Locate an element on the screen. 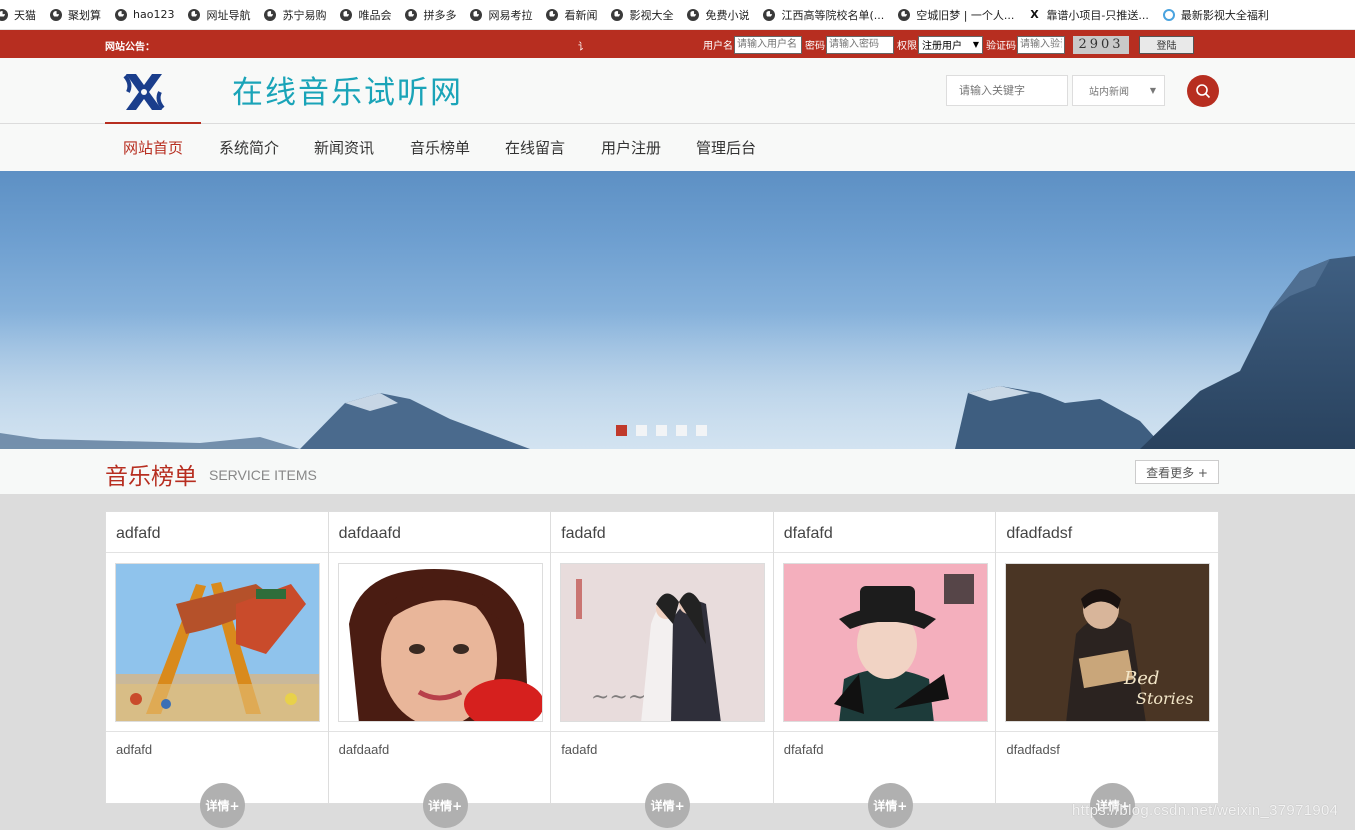 This screenshot has width=1355, height=830. card-cover-image: Bed Stories is located at coordinates (1108, 642).